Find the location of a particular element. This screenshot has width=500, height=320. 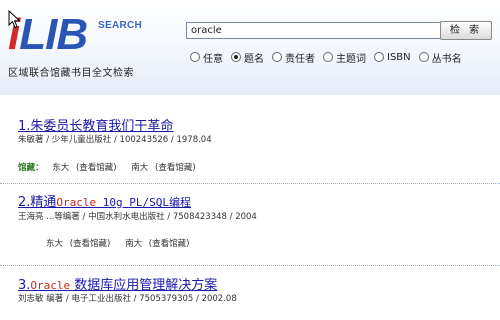

holdings-label: 馆藏： is located at coordinates (31, 168).